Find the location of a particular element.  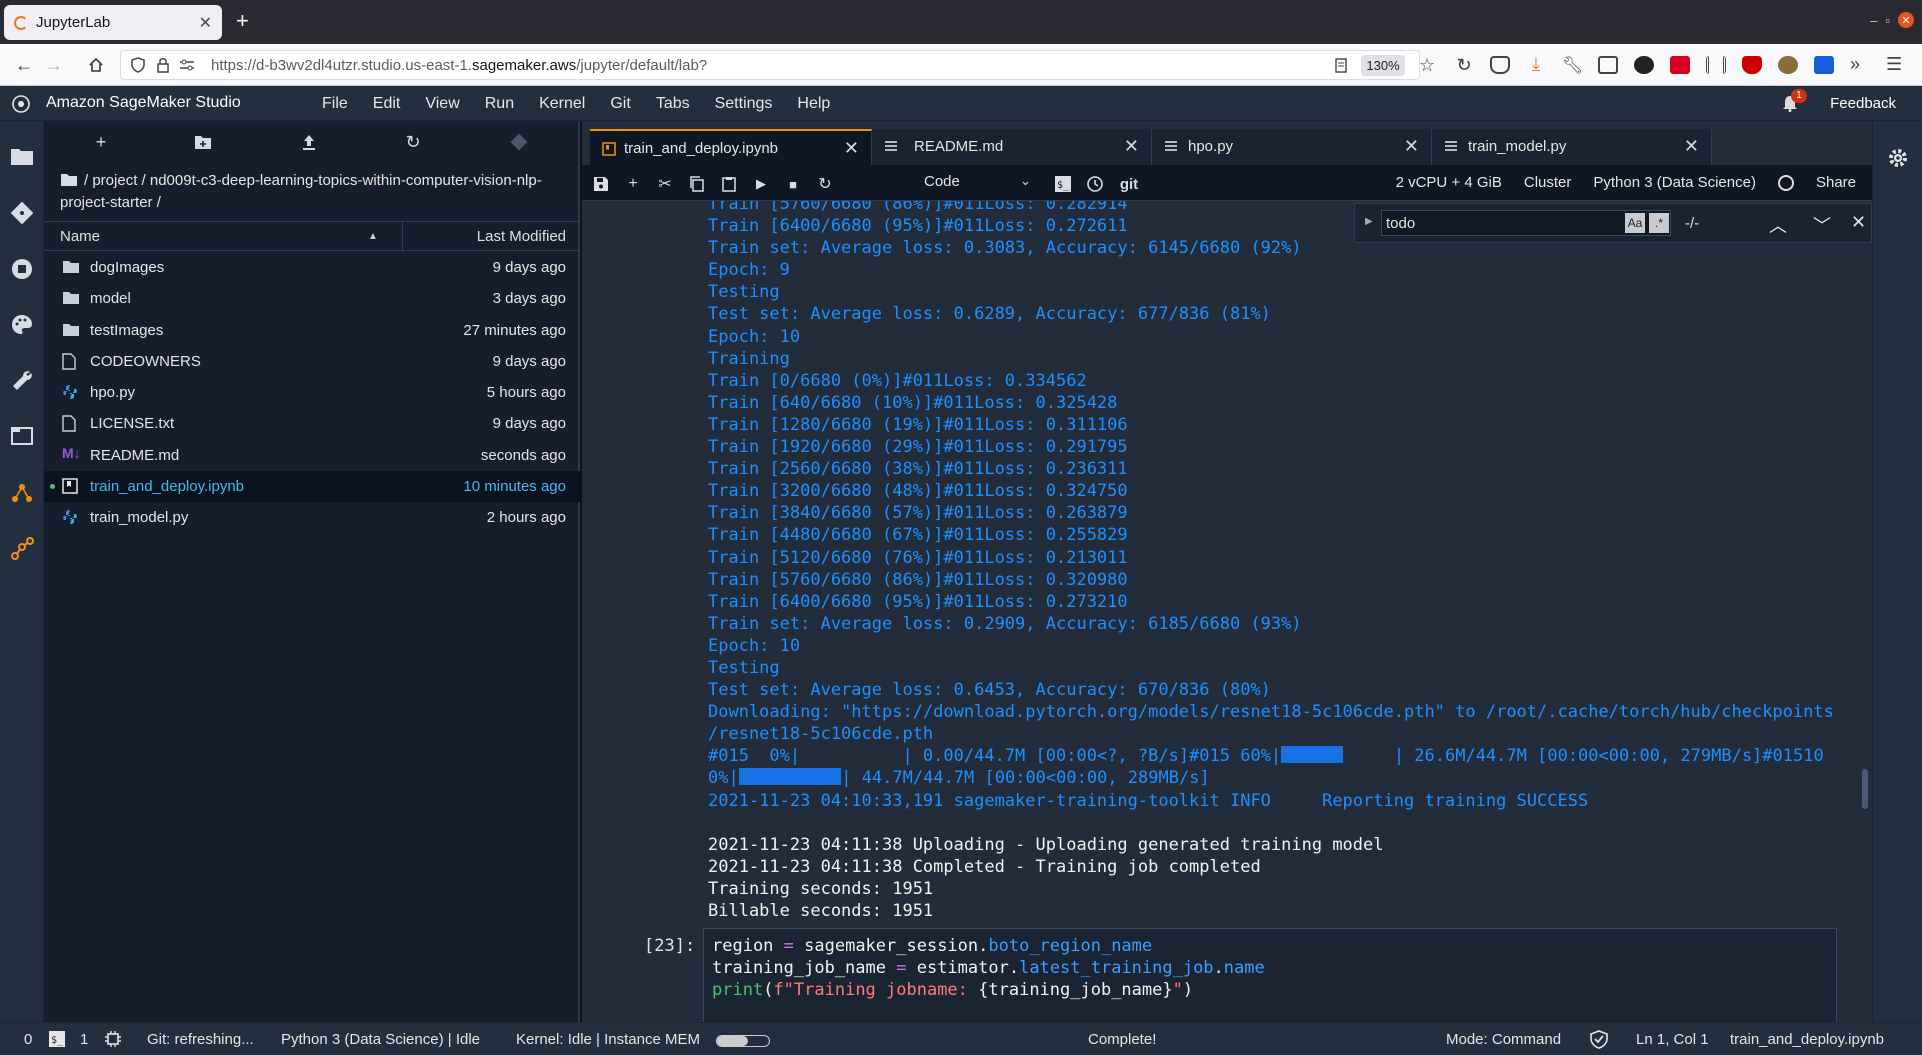

home-icon is located at coordinates (96, 65).